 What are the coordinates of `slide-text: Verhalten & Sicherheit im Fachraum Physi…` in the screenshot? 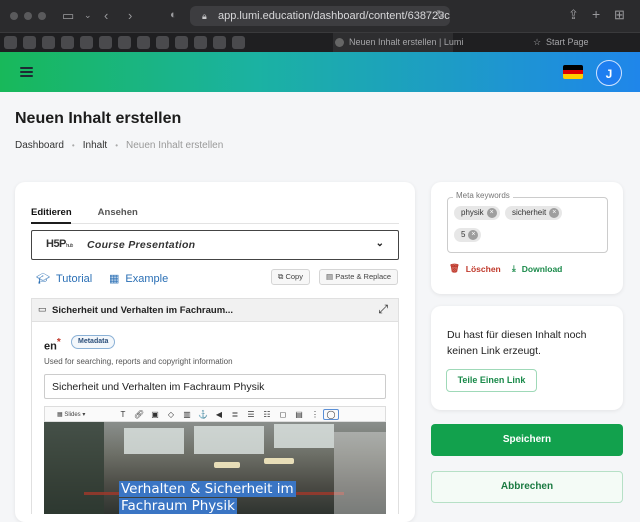 It's located at (207, 498).